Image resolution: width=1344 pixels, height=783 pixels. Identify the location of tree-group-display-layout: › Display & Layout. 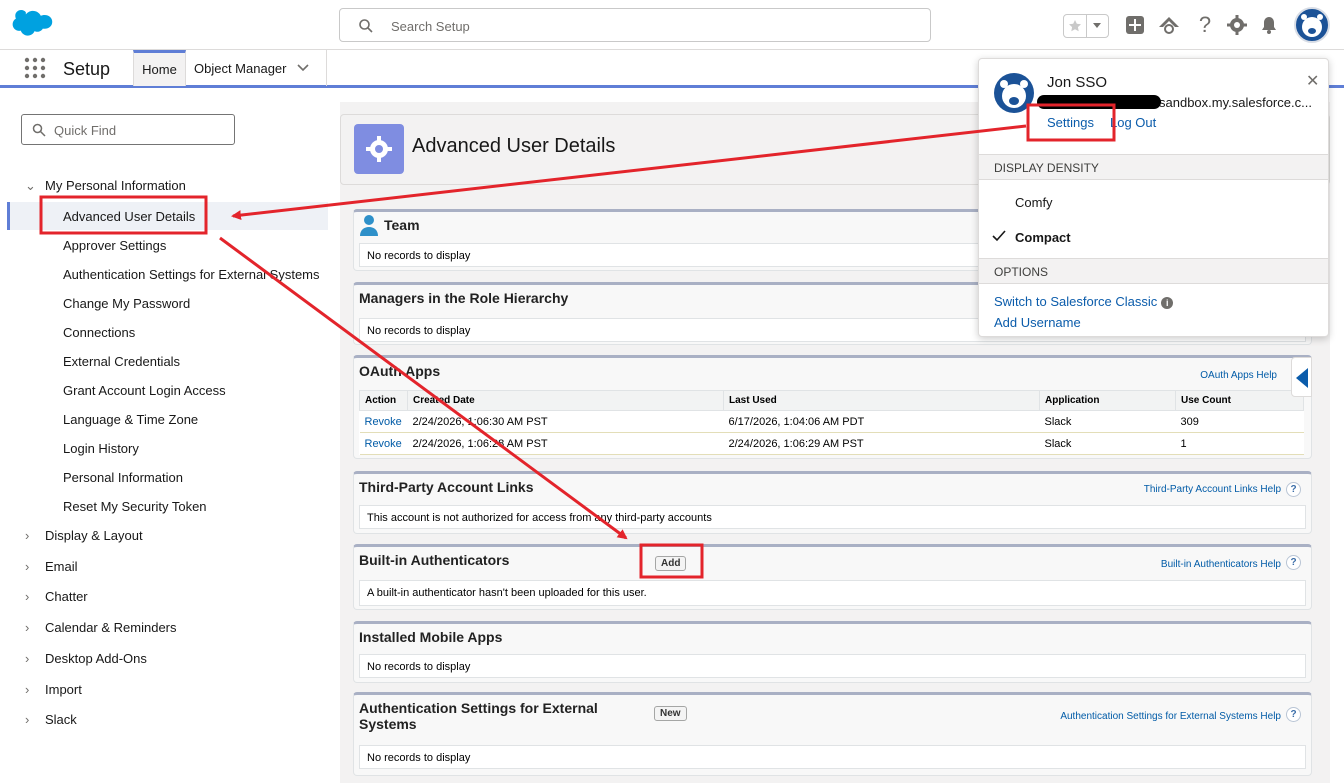
(84, 535).